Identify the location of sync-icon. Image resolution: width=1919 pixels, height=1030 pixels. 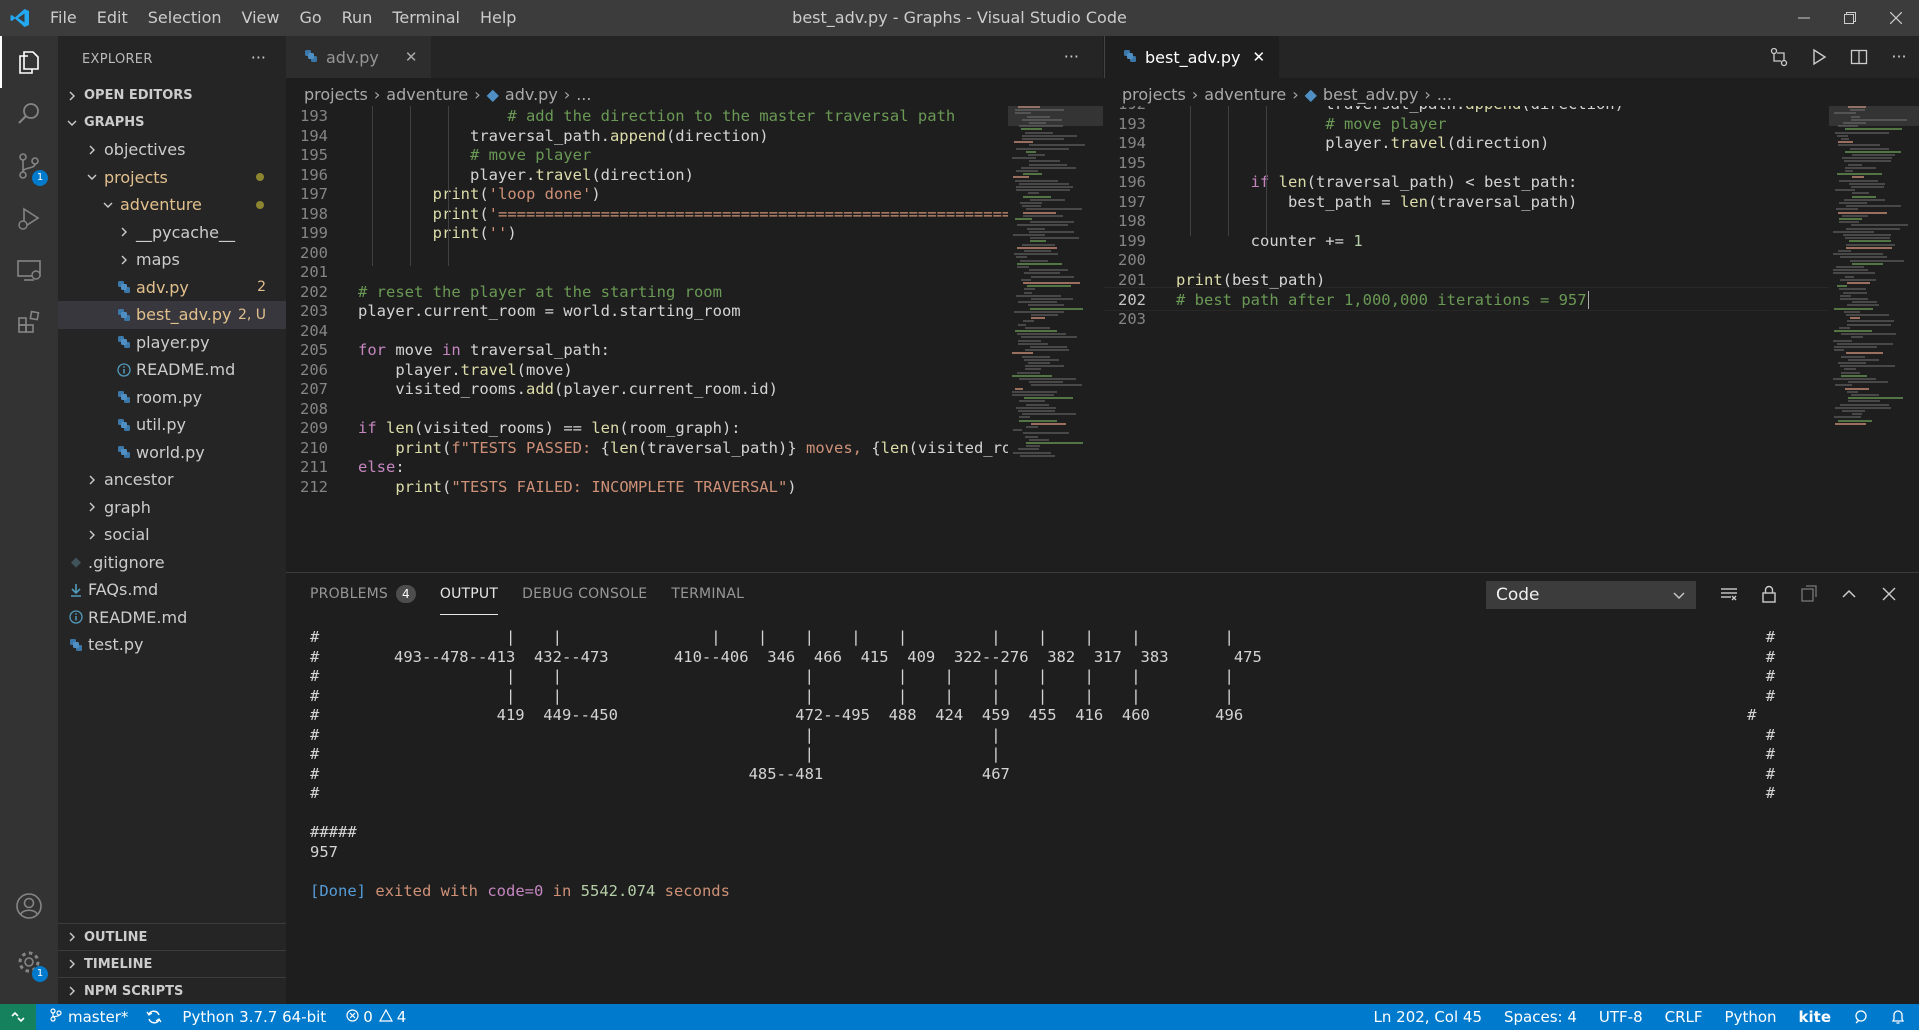
(154, 1017).